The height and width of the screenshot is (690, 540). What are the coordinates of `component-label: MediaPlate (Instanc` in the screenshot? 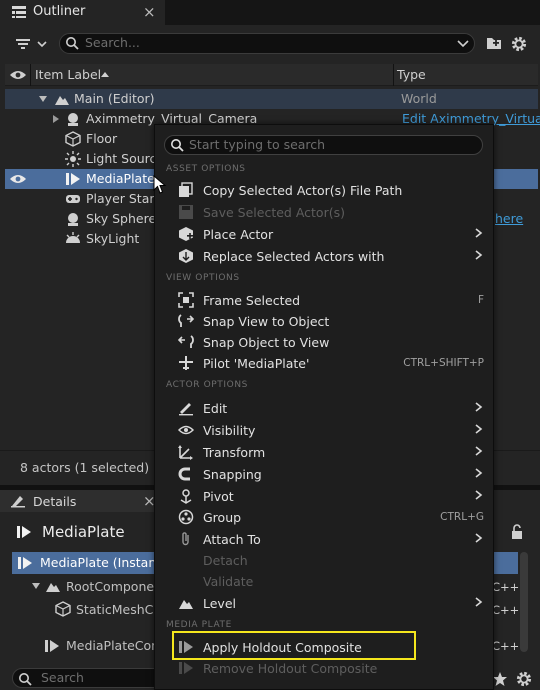 It's located at (102, 562).